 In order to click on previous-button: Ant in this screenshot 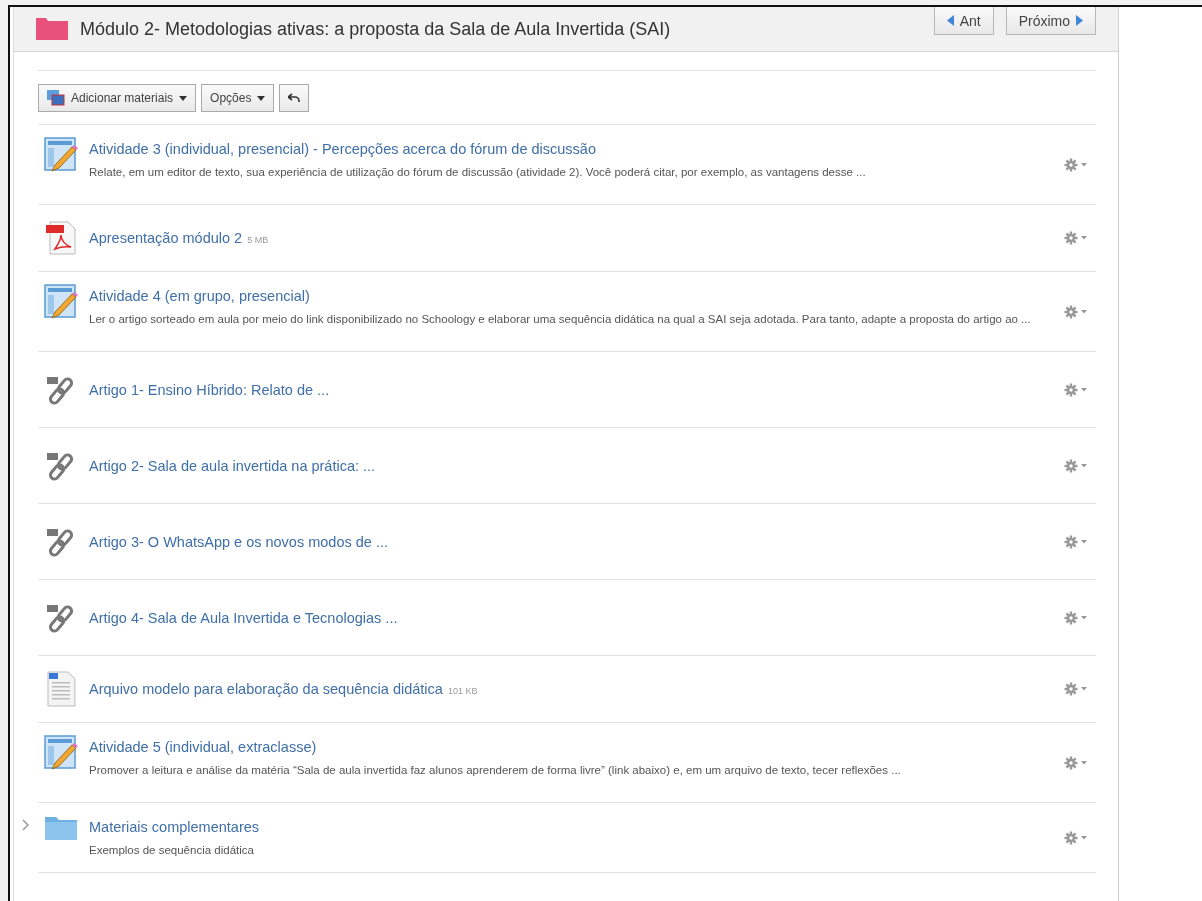, I will do `click(963, 21)`.